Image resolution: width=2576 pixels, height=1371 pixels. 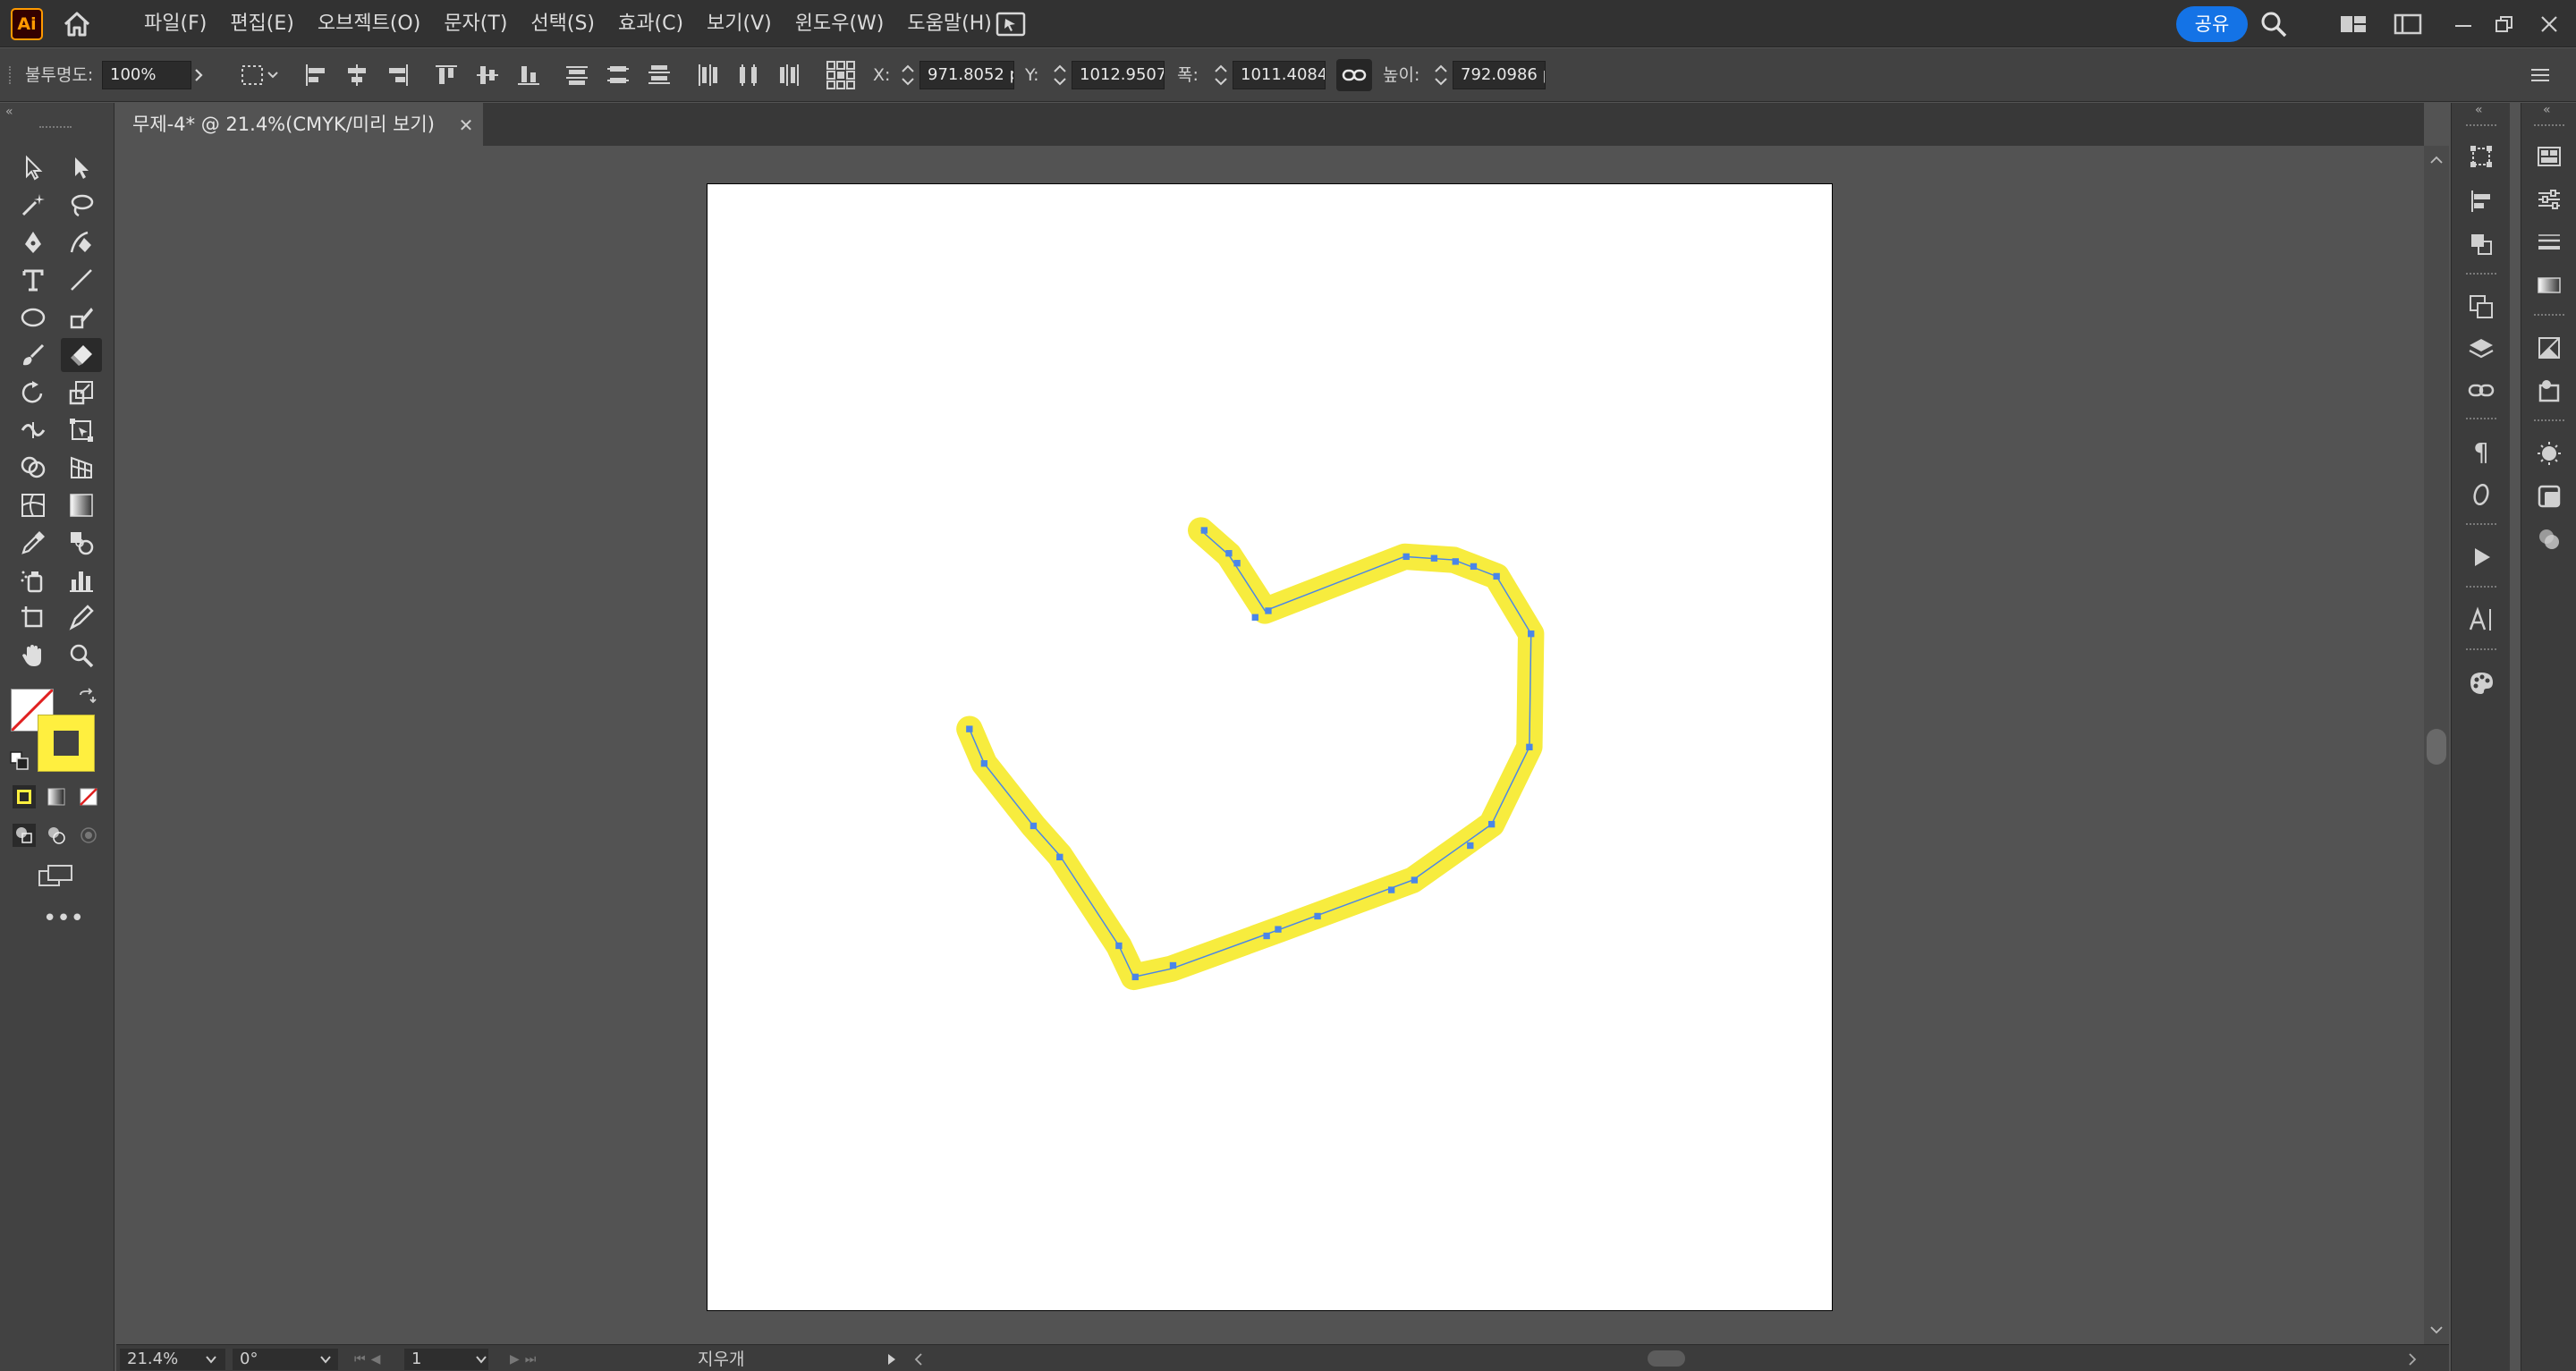 I want to click on select-similar-icon, so click(x=259, y=75).